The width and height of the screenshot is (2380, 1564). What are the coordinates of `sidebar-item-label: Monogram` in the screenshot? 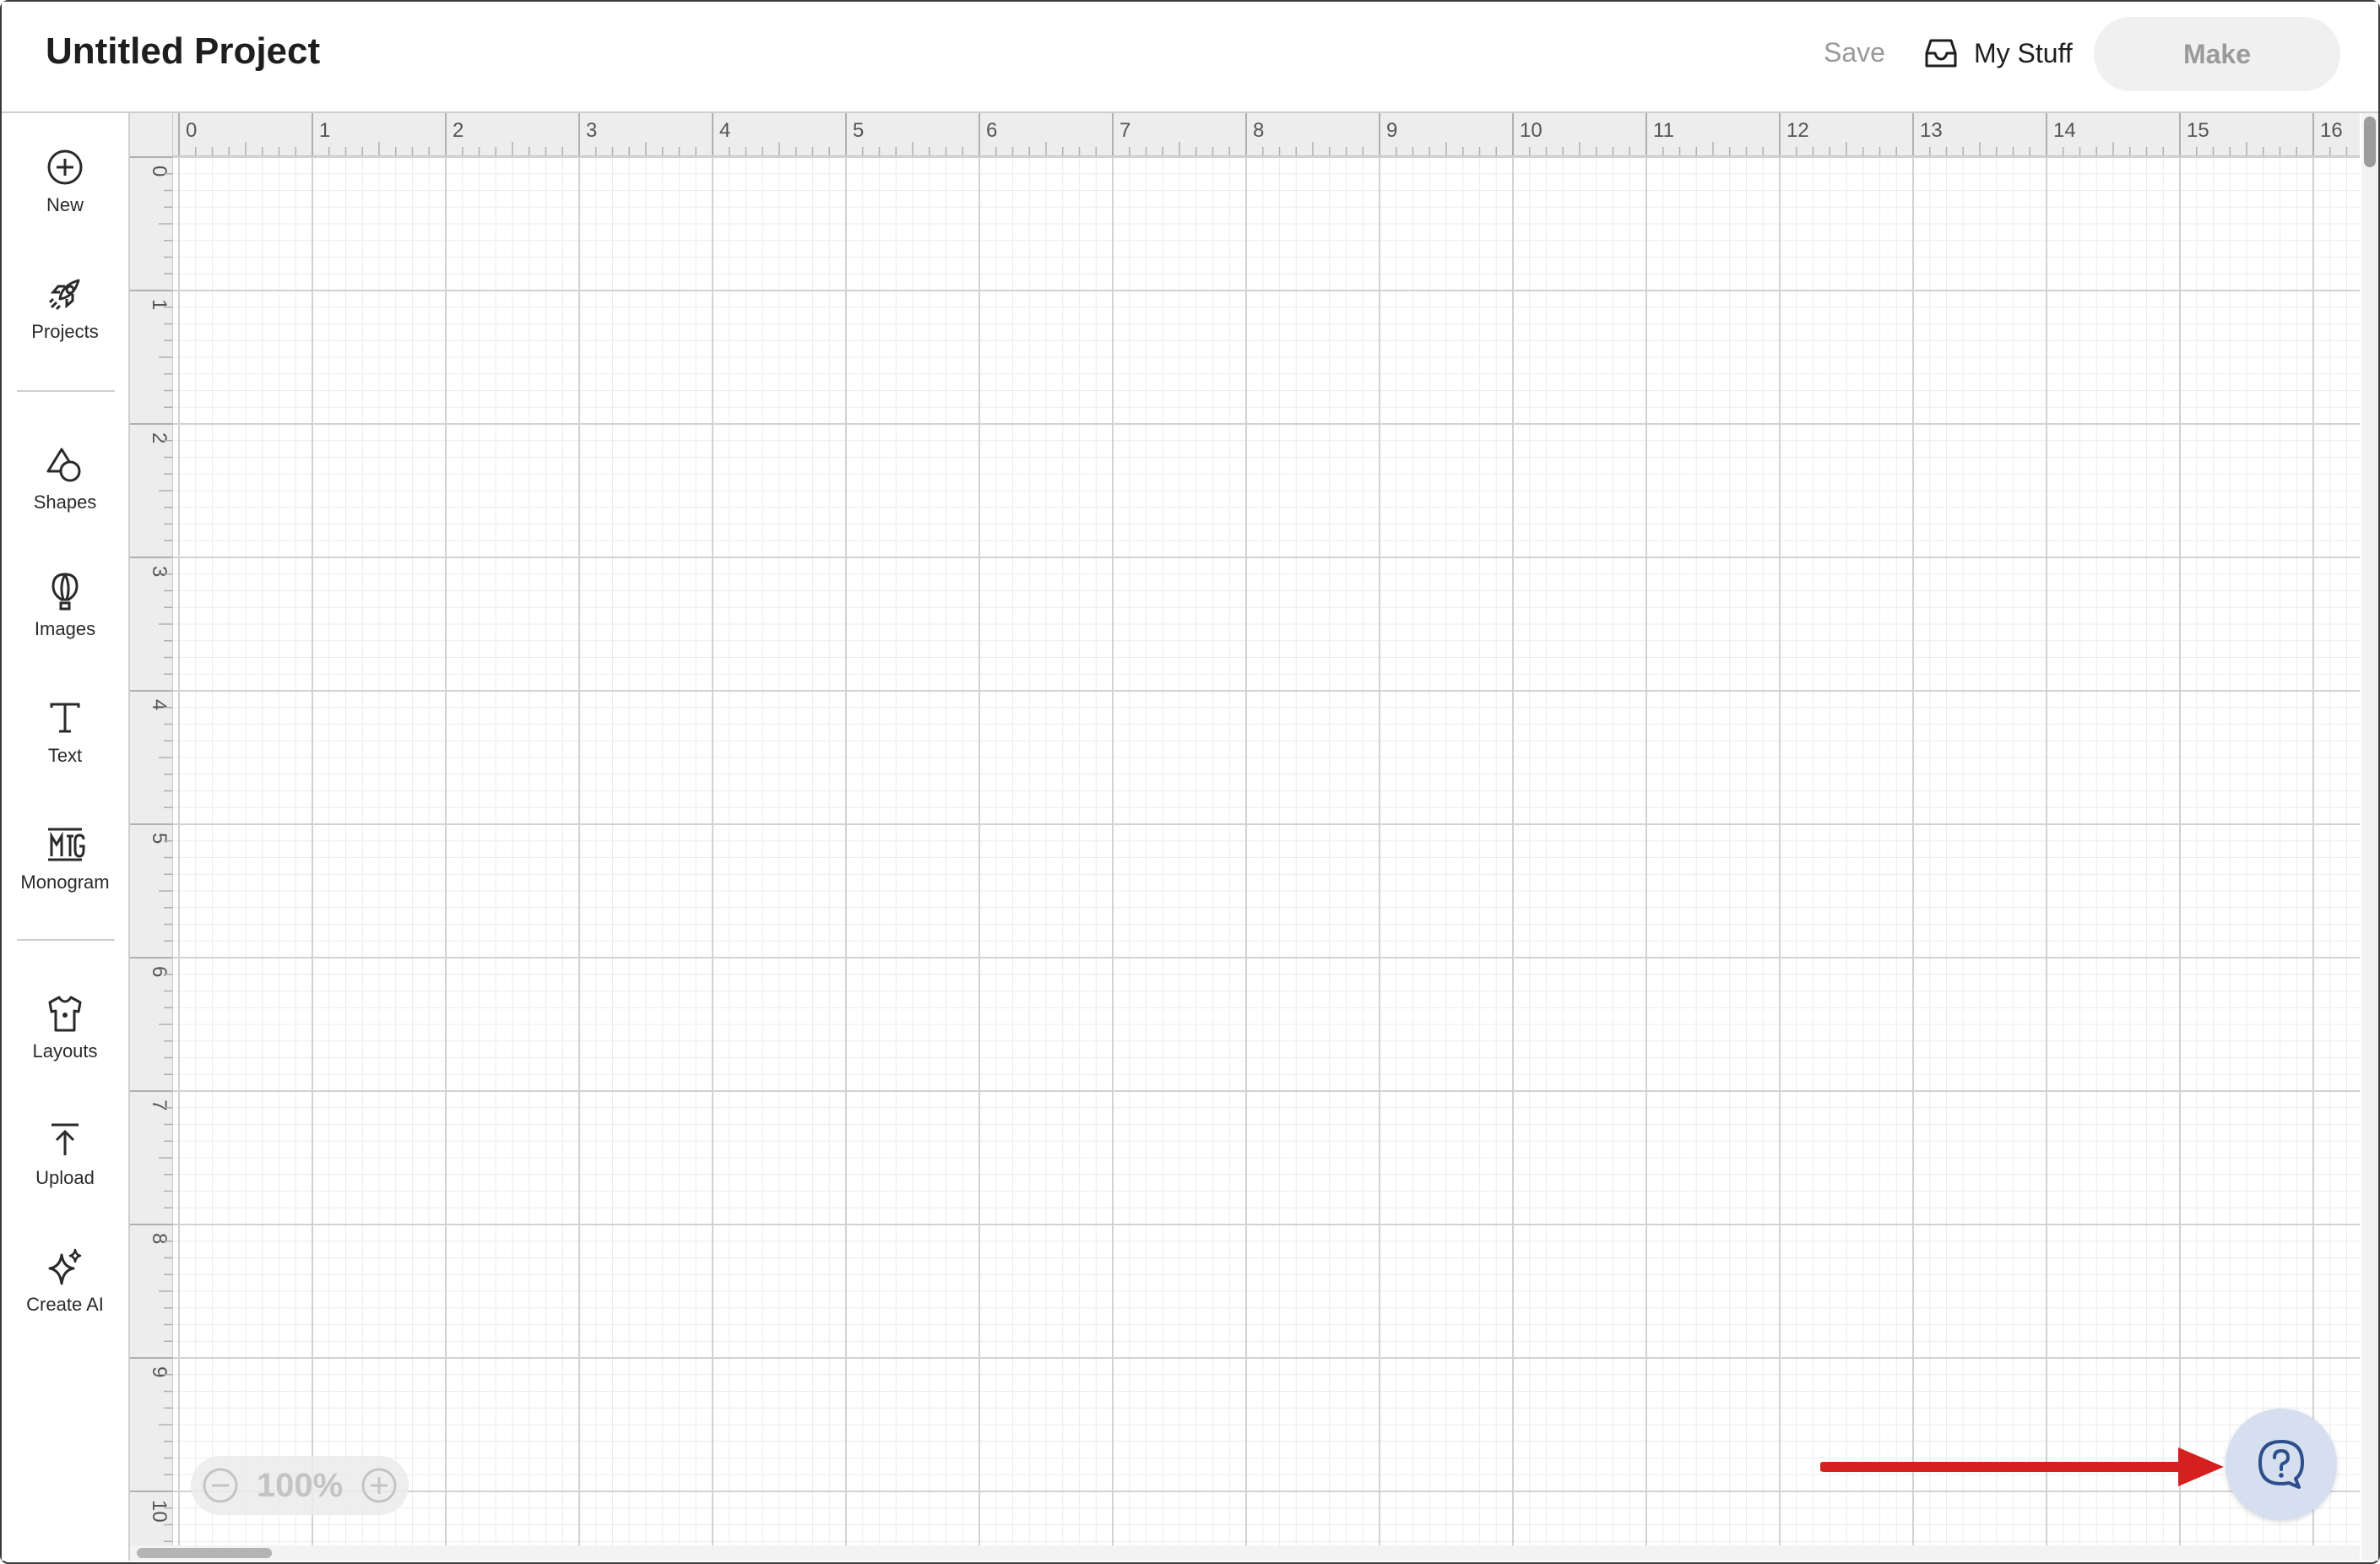 It's located at (65, 882).